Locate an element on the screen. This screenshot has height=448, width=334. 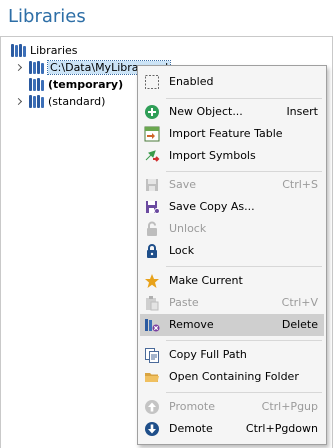
menu-item-import-feature-table: Import Feature Table is located at coordinates (232, 134).